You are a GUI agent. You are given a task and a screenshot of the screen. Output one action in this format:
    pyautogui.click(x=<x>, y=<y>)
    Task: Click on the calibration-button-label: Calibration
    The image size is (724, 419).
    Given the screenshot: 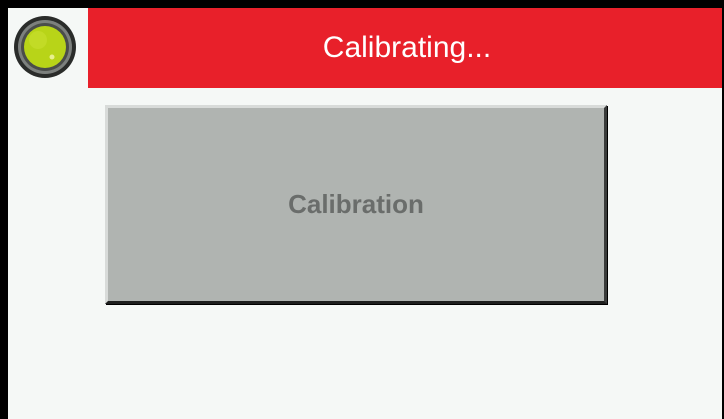 What is the action you would take?
    pyautogui.click(x=356, y=204)
    